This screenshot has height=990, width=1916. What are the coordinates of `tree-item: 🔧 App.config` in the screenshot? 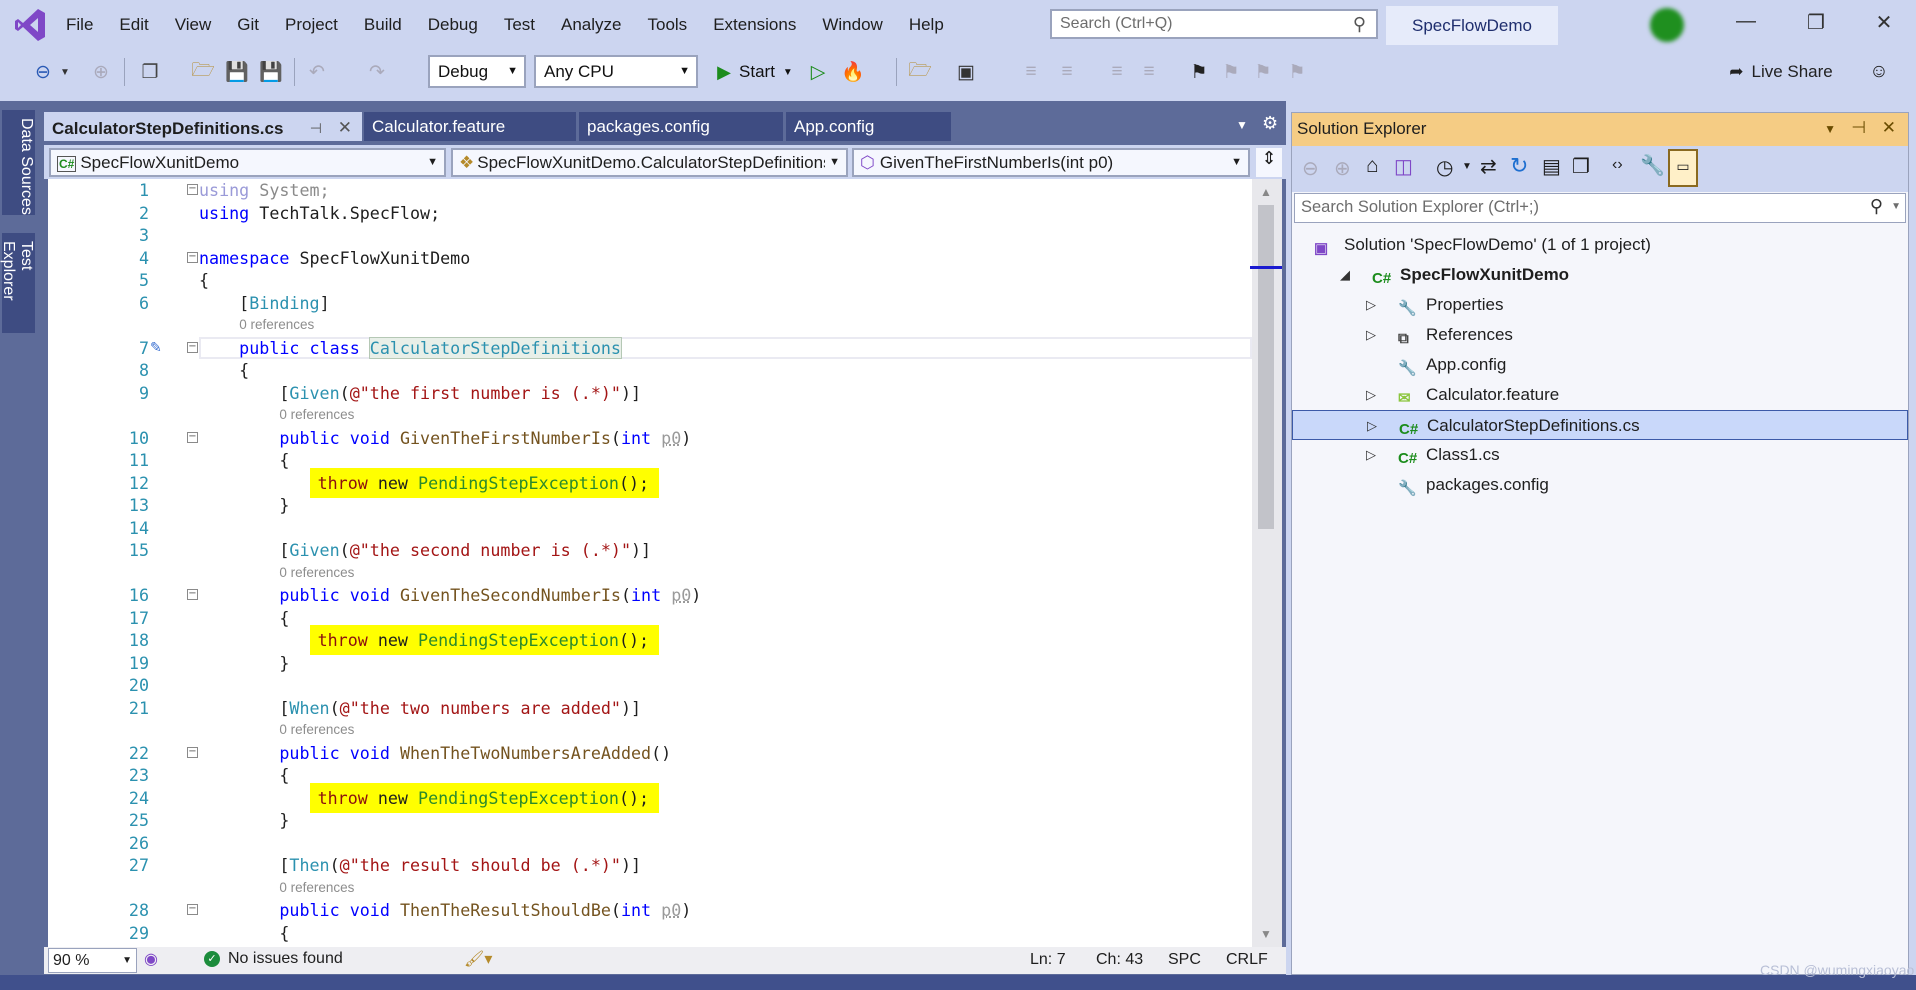 It's located at (1600, 365).